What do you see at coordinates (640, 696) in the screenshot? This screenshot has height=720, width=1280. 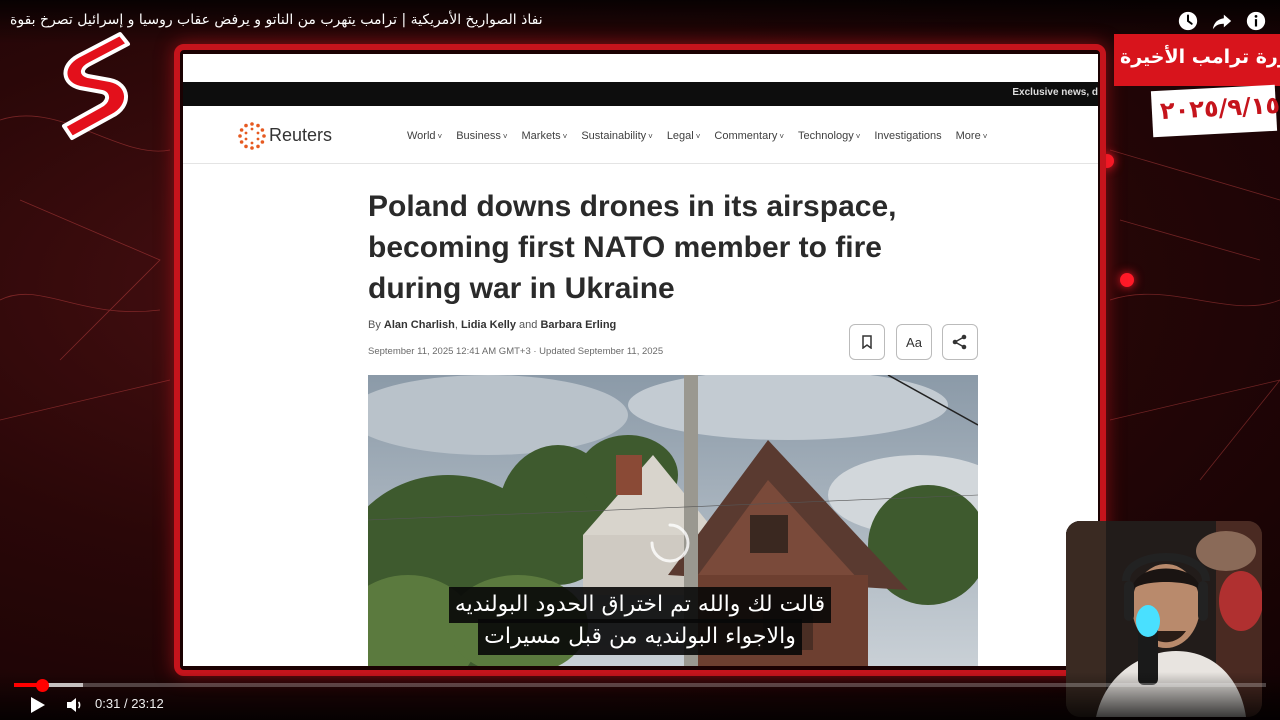 I see `player-controls: 0:31 / 23:12` at bounding box center [640, 696].